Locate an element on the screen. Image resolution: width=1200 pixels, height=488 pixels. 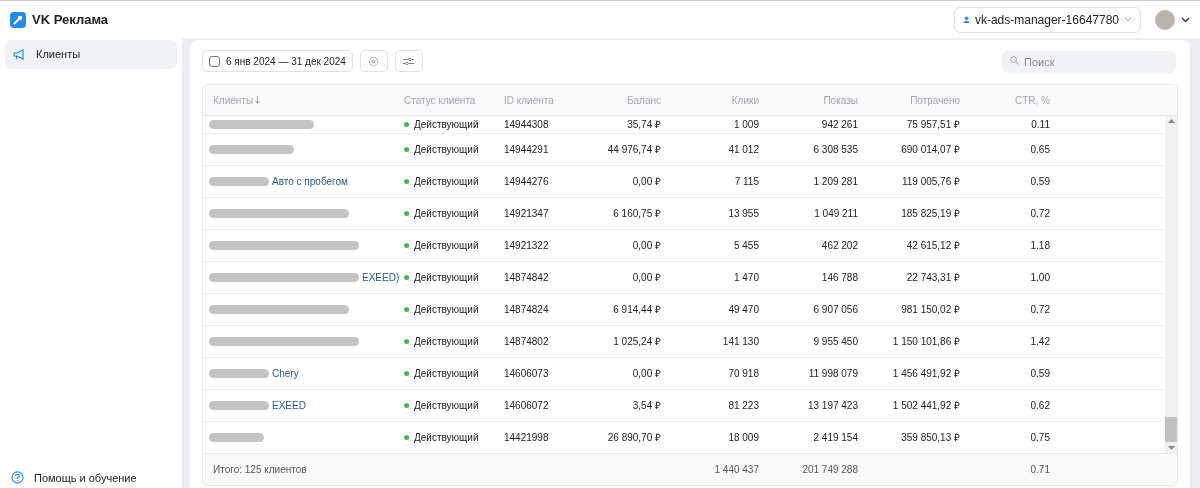
avatar is located at coordinates (1165, 19).